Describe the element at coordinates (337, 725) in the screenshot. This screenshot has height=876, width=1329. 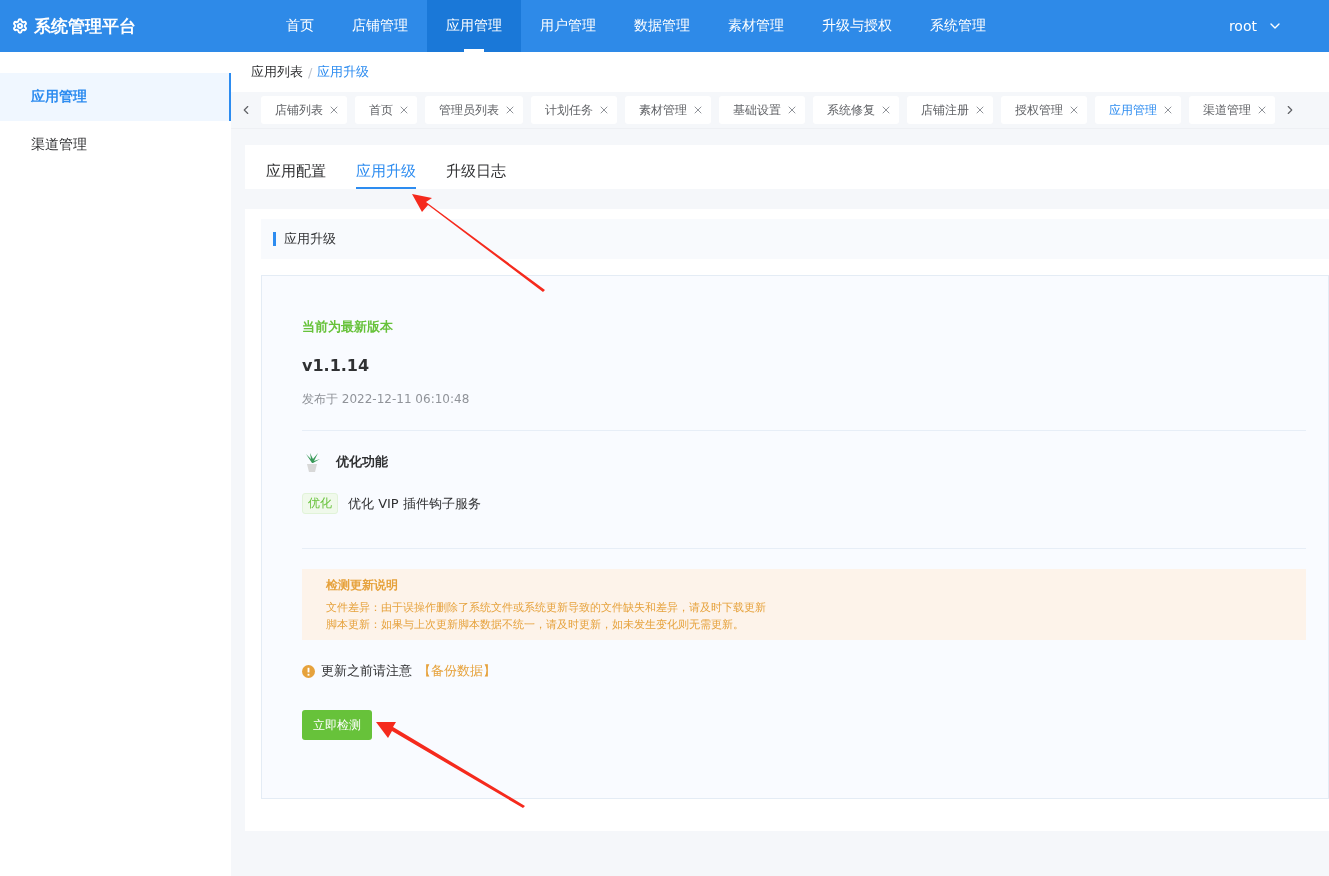
I see `check-now-button: 立即检测` at that location.